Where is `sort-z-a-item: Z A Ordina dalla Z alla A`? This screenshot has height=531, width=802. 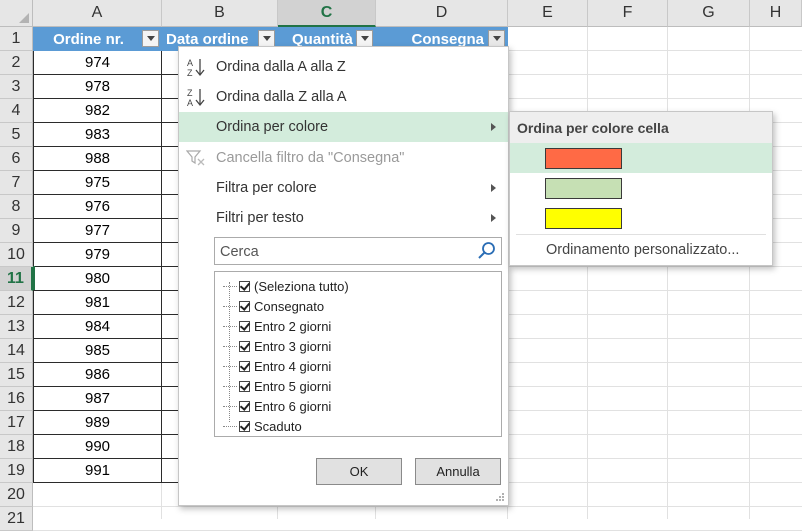 sort-z-a-item: Z A Ordina dalla Z alla A is located at coordinates (343, 97).